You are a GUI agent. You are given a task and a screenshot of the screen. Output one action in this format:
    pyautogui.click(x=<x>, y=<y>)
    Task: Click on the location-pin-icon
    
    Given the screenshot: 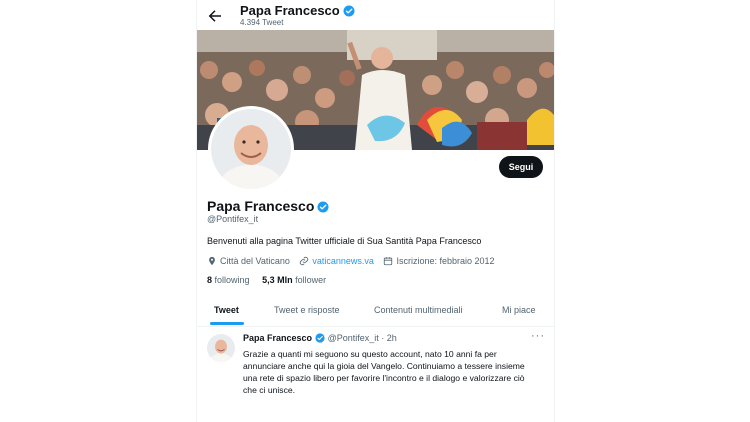 What is the action you would take?
    pyautogui.click(x=212, y=261)
    